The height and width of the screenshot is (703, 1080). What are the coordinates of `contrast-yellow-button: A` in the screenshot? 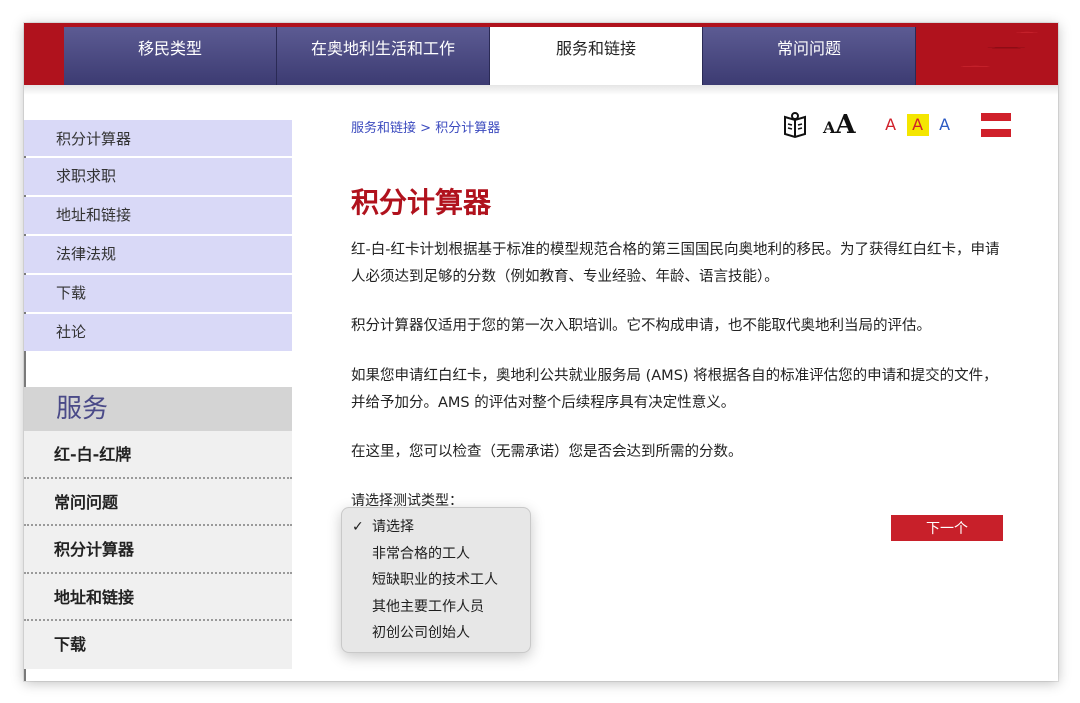 It's located at (917, 125).